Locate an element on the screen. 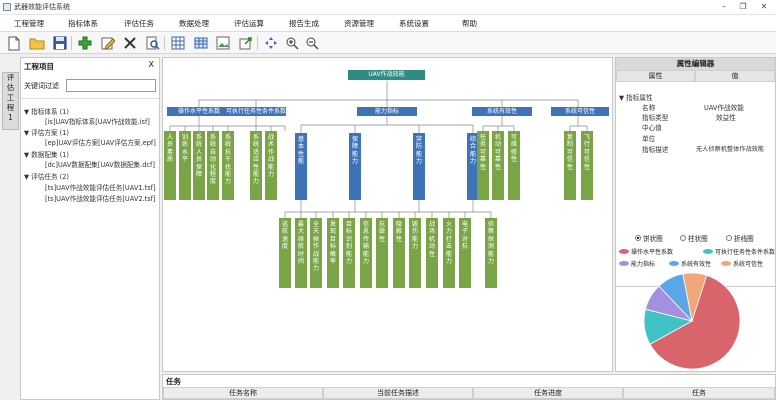  menu-project: 工程管理 is located at coordinates (29, 23).